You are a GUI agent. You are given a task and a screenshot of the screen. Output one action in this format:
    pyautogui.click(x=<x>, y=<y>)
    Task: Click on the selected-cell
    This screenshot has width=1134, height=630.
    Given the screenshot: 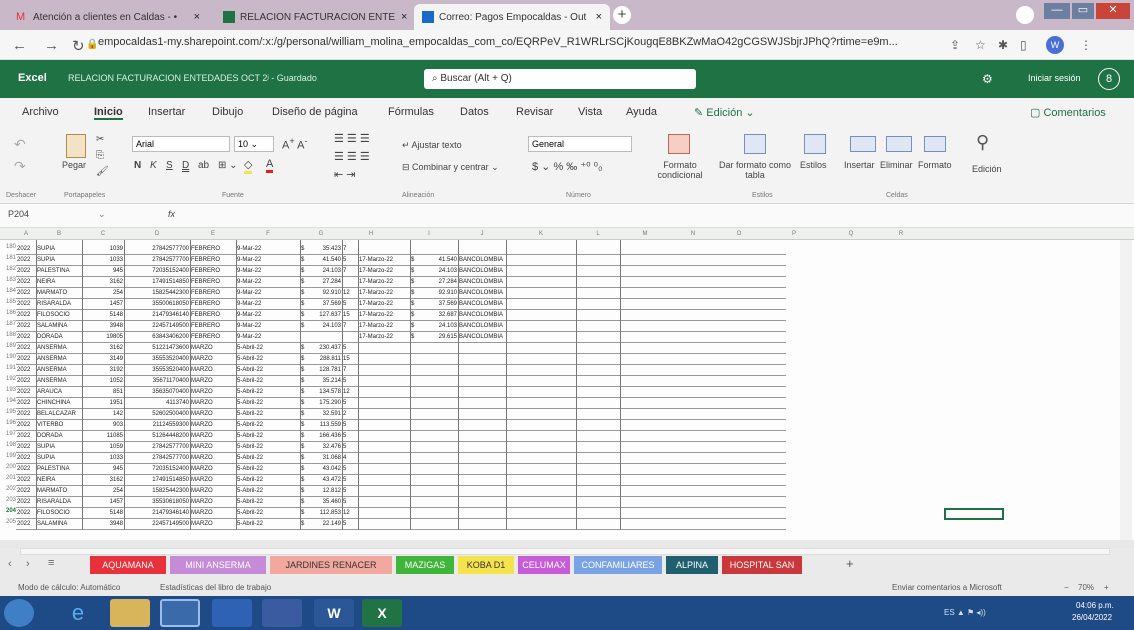 What is the action you would take?
    pyautogui.click(x=974, y=514)
    